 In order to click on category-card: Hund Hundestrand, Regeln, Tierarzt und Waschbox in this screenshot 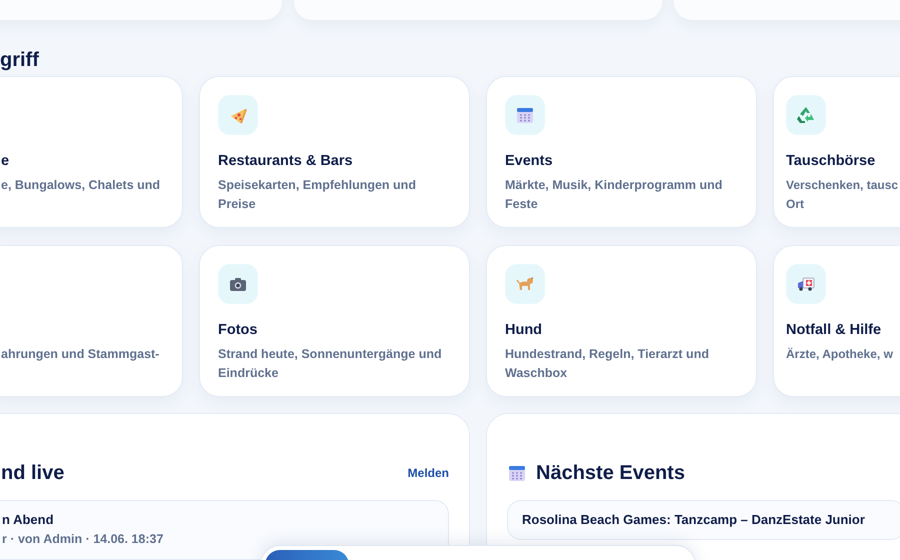, I will do `click(621, 321)`.